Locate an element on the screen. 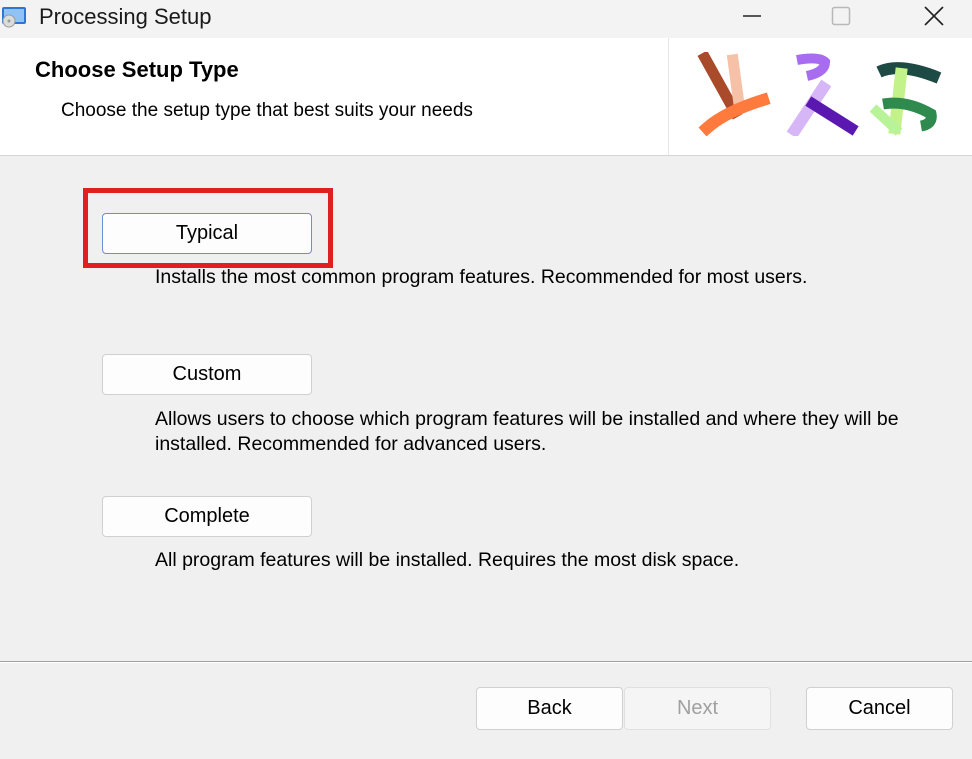 This screenshot has width=972, height=759. close-button is located at coordinates (934, 16).